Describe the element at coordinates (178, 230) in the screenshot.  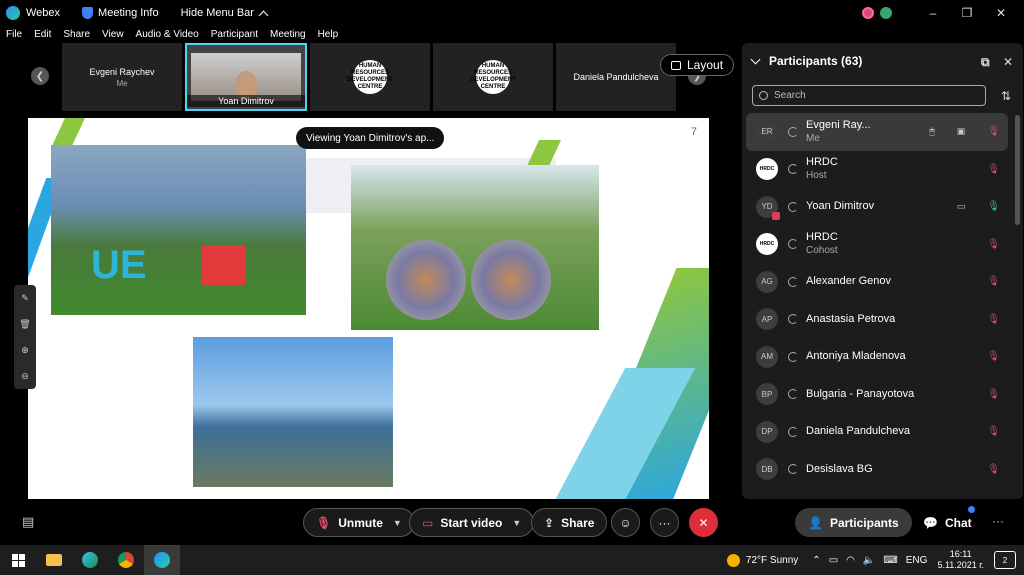
I see `group-photo-1: UE` at that location.